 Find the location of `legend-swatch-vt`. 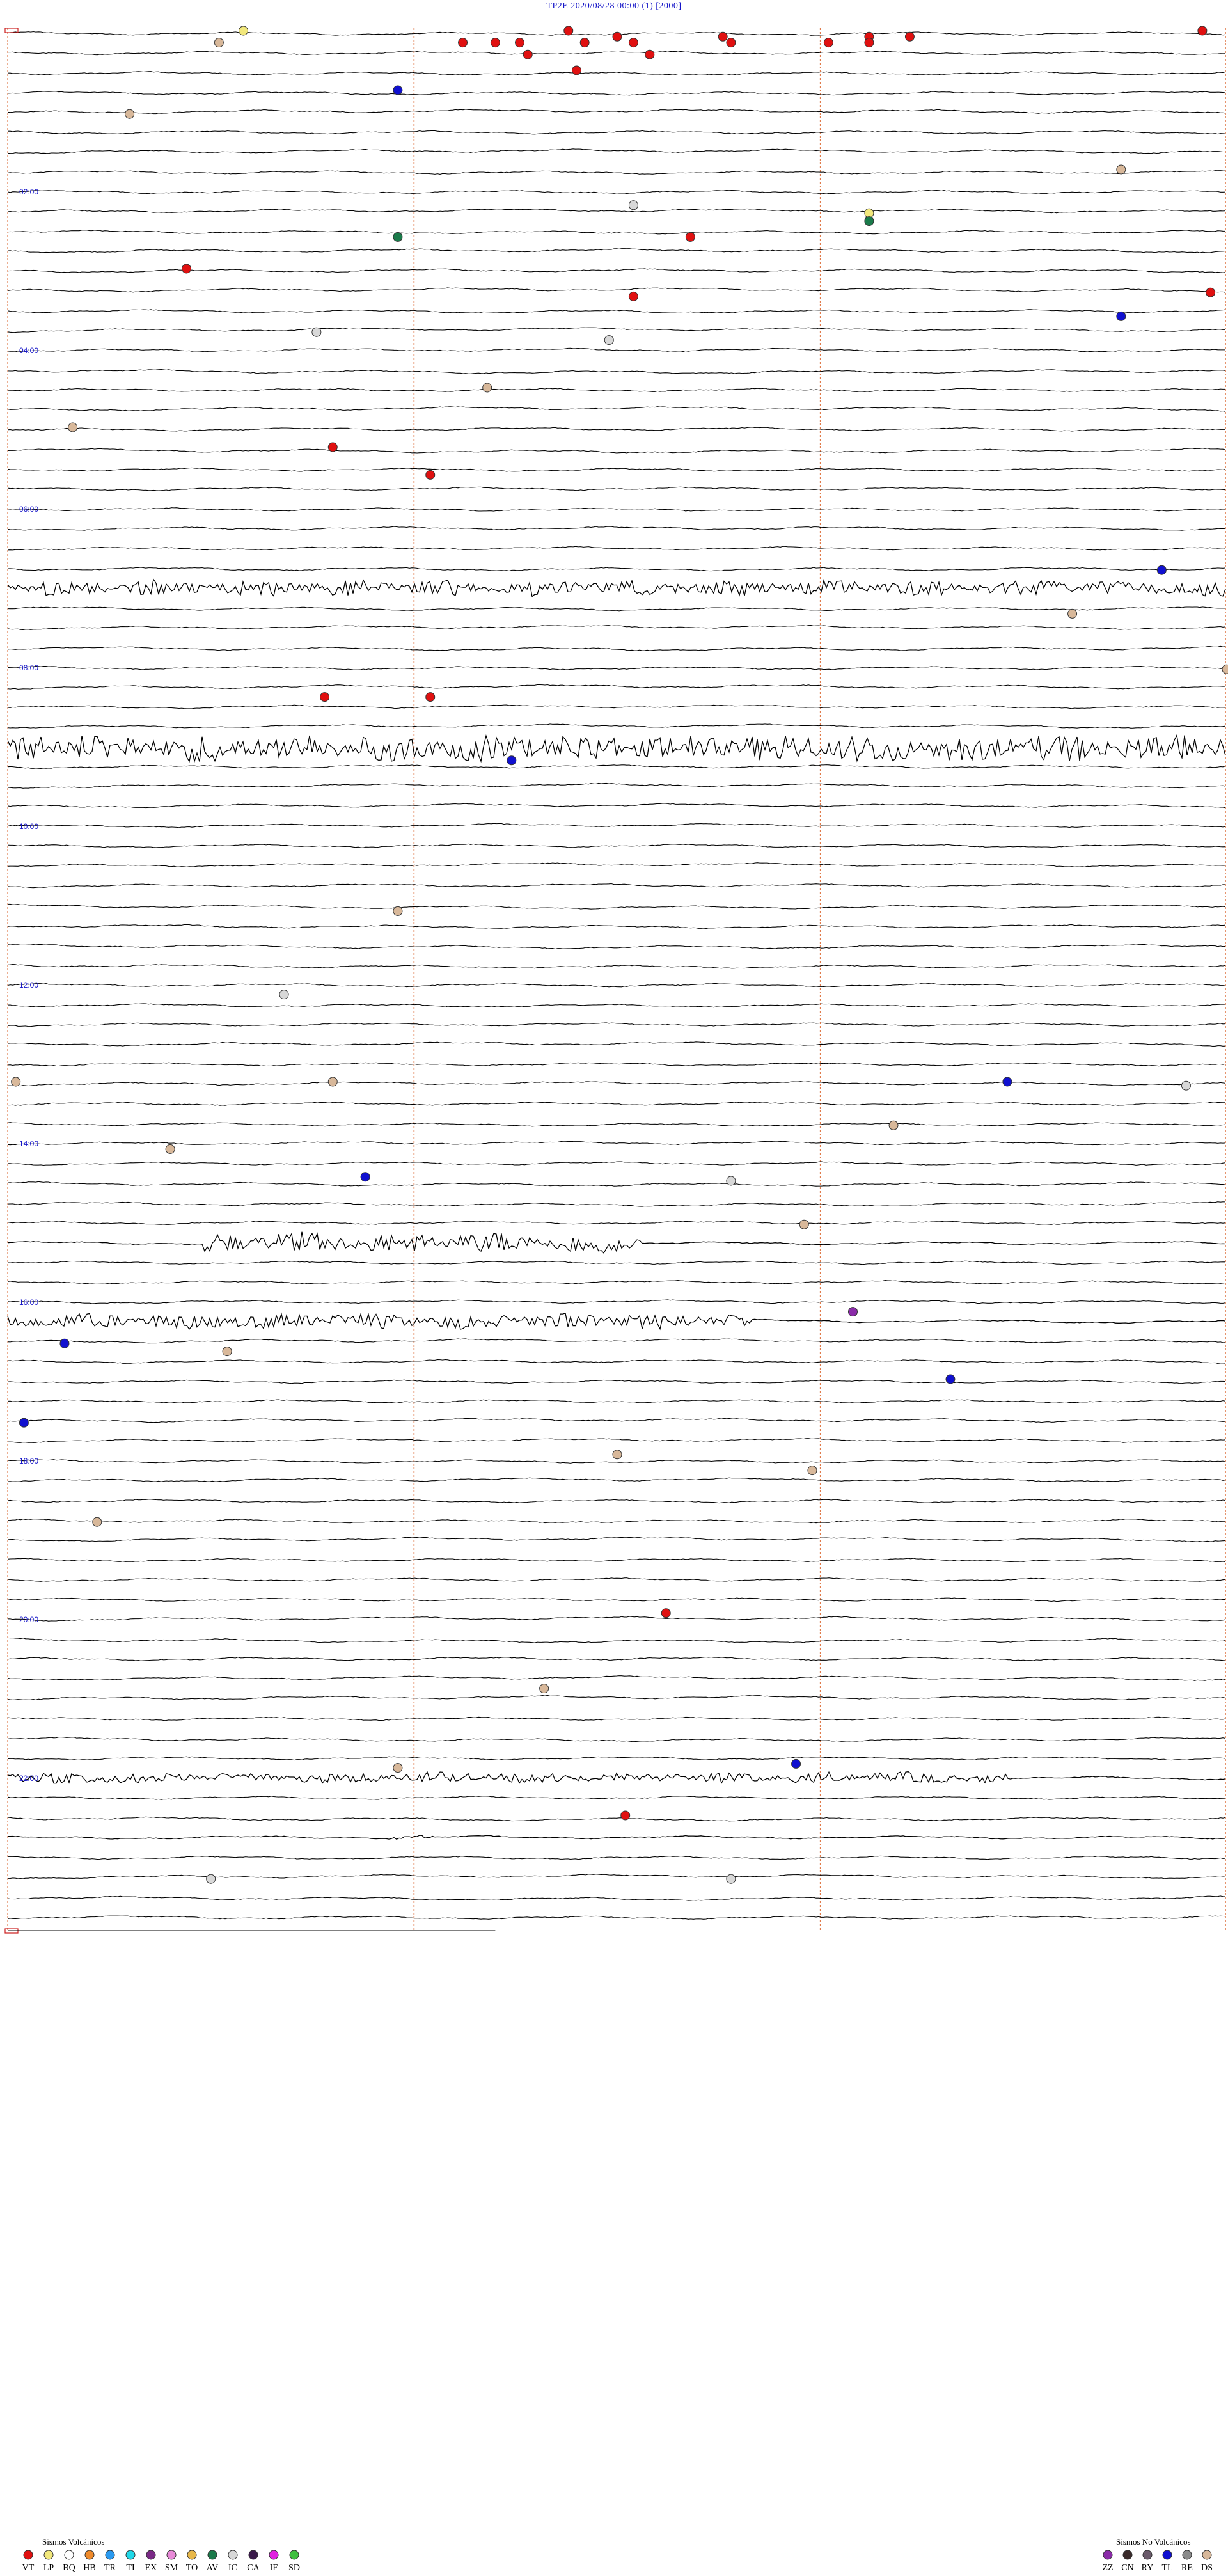

legend-swatch-vt is located at coordinates (28, 2555).